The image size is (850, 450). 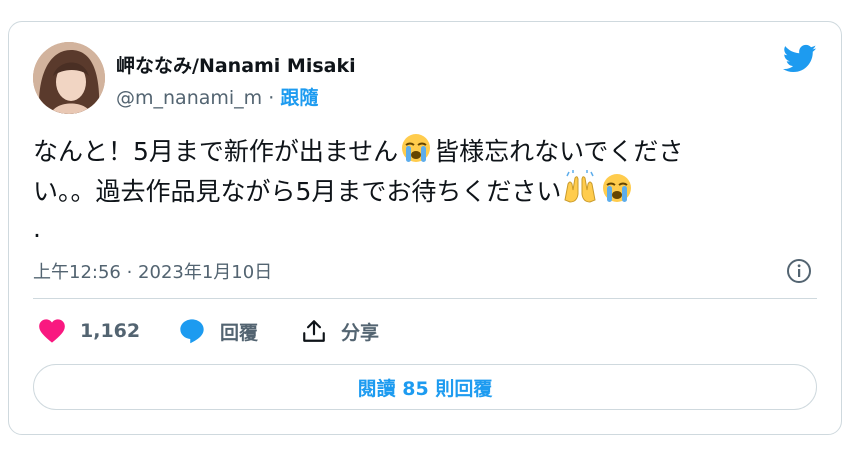 I want to click on share-label: 分享, so click(x=360, y=332).